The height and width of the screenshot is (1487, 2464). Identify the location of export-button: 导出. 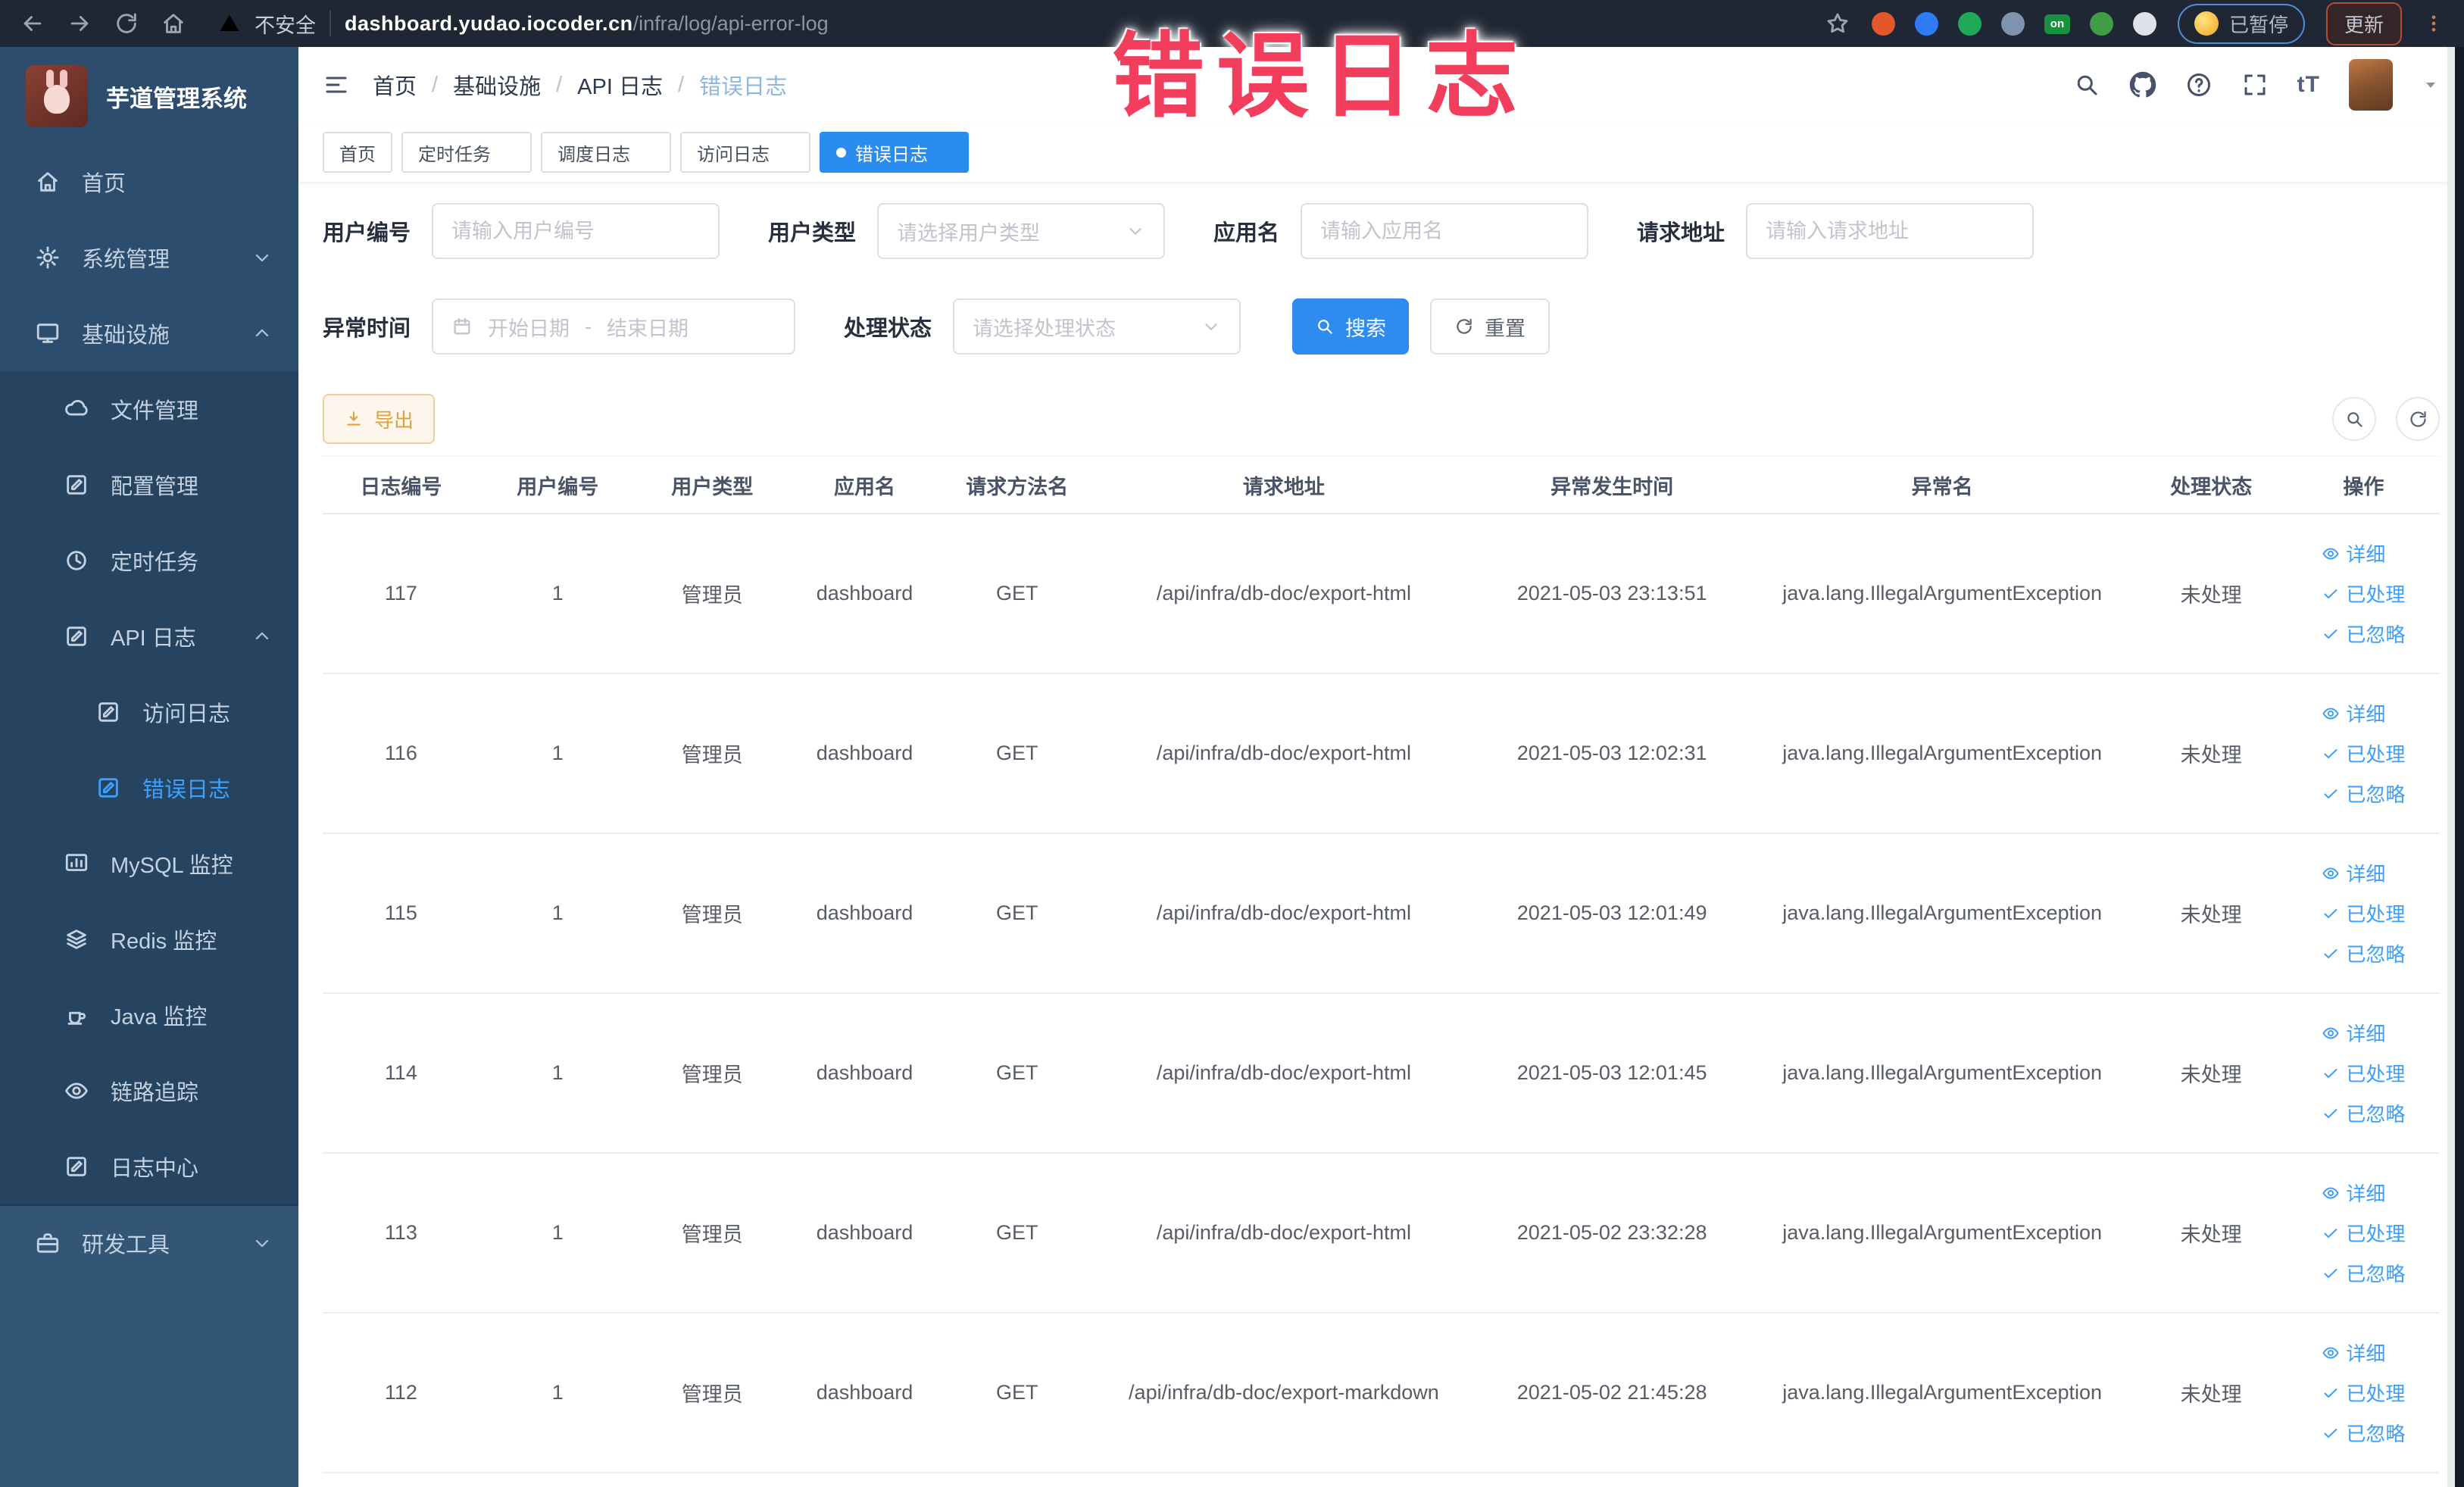
(379, 419).